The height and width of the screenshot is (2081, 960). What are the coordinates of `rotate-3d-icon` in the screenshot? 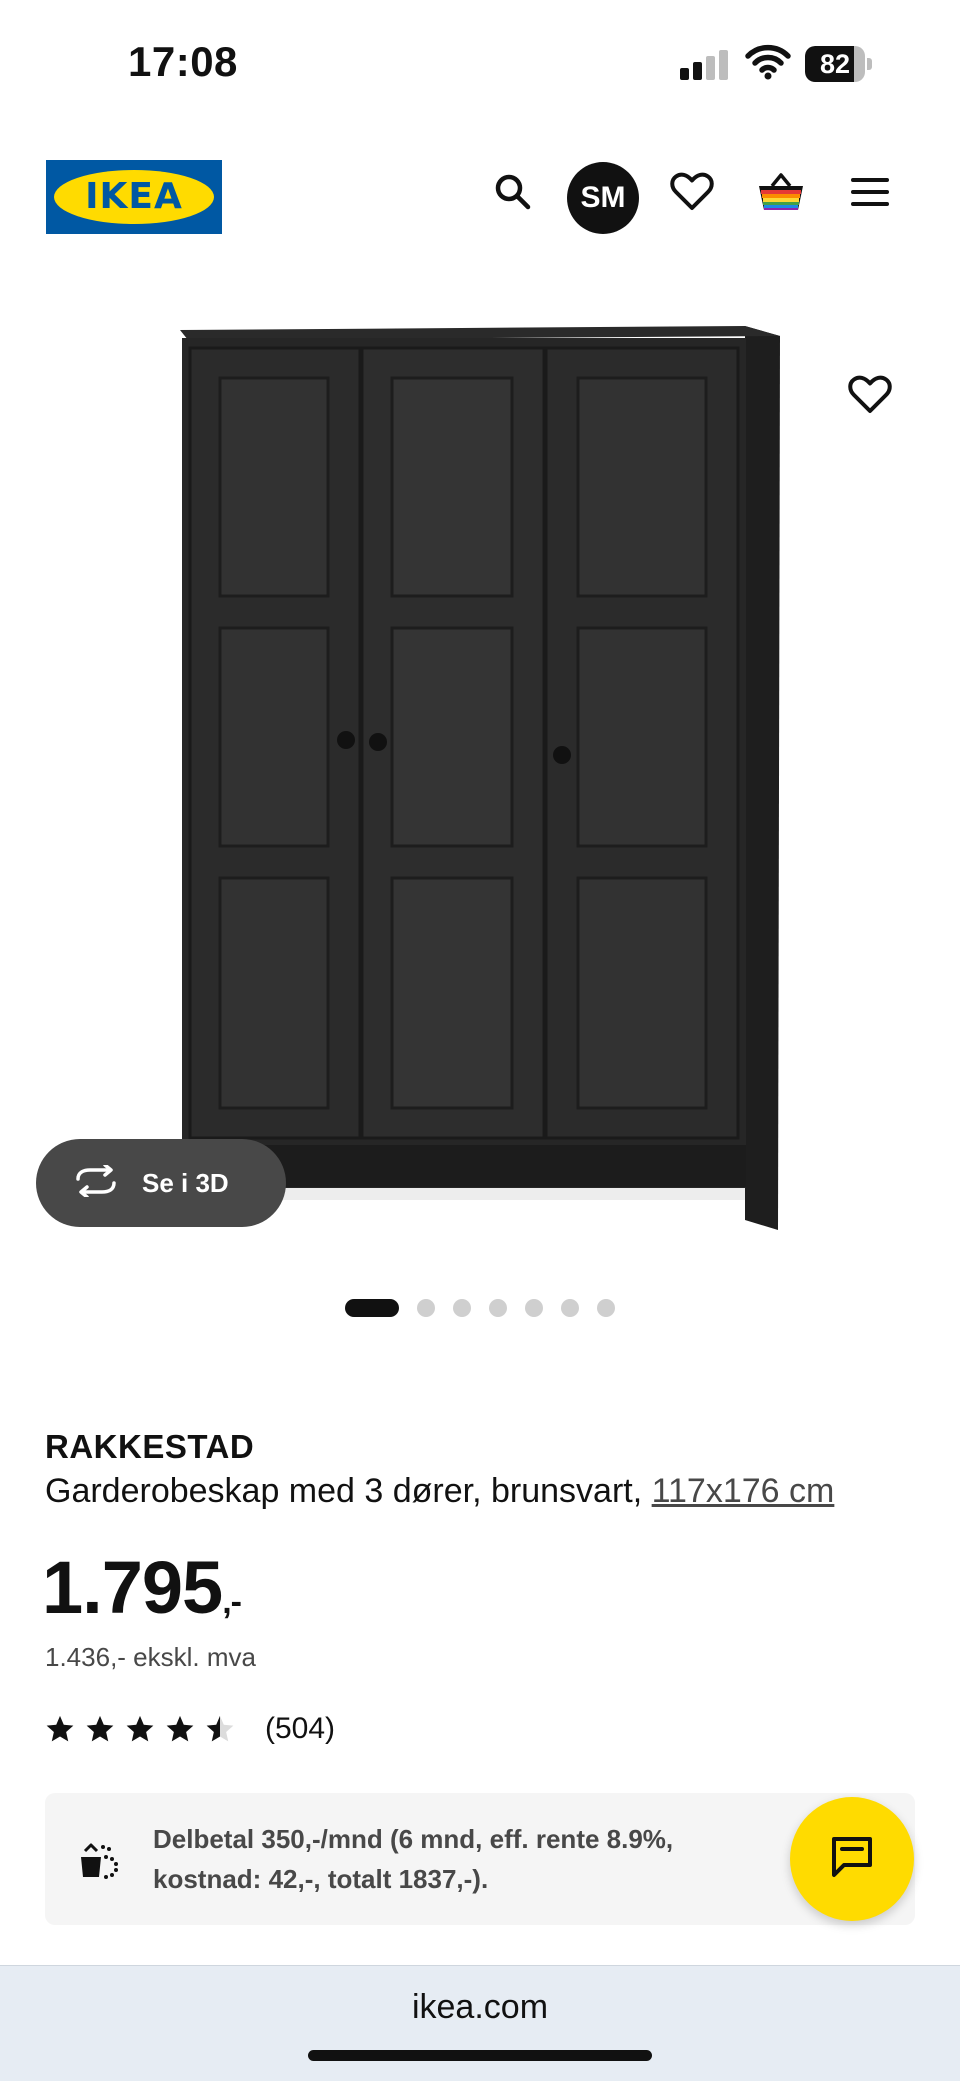 It's located at (96, 1182).